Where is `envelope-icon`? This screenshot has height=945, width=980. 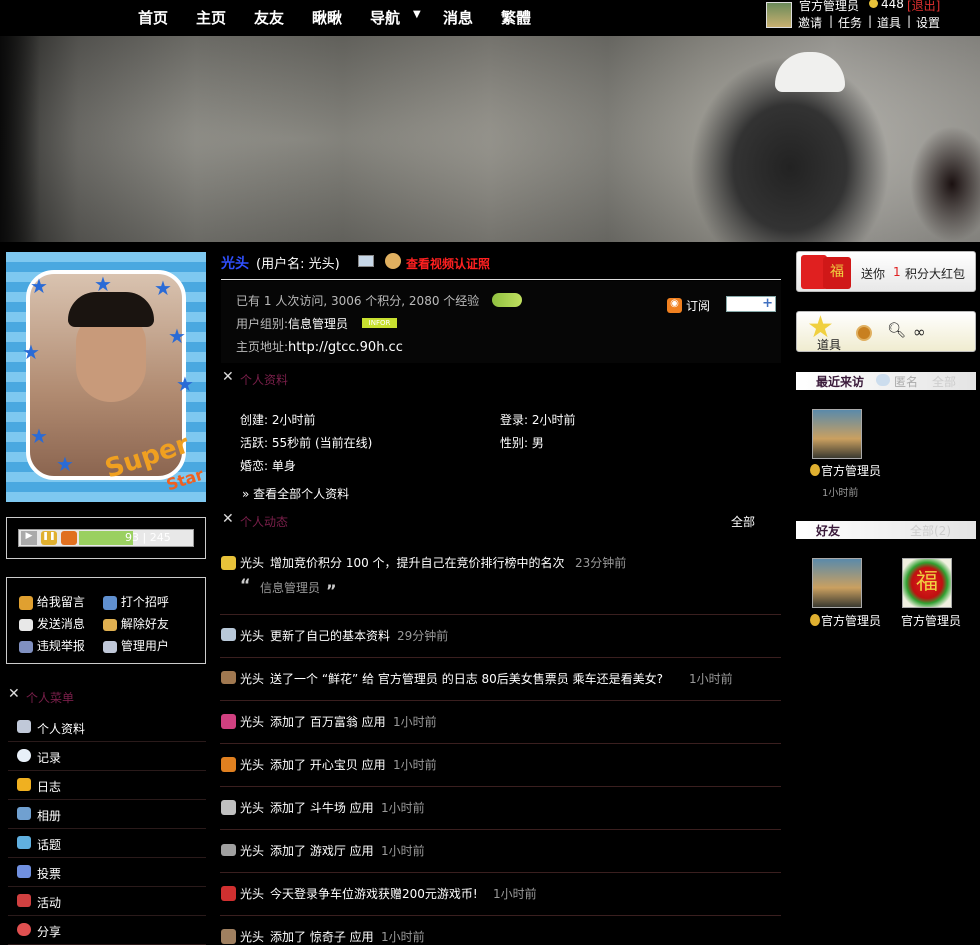 envelope-icon is located at coordinates (26, 624).